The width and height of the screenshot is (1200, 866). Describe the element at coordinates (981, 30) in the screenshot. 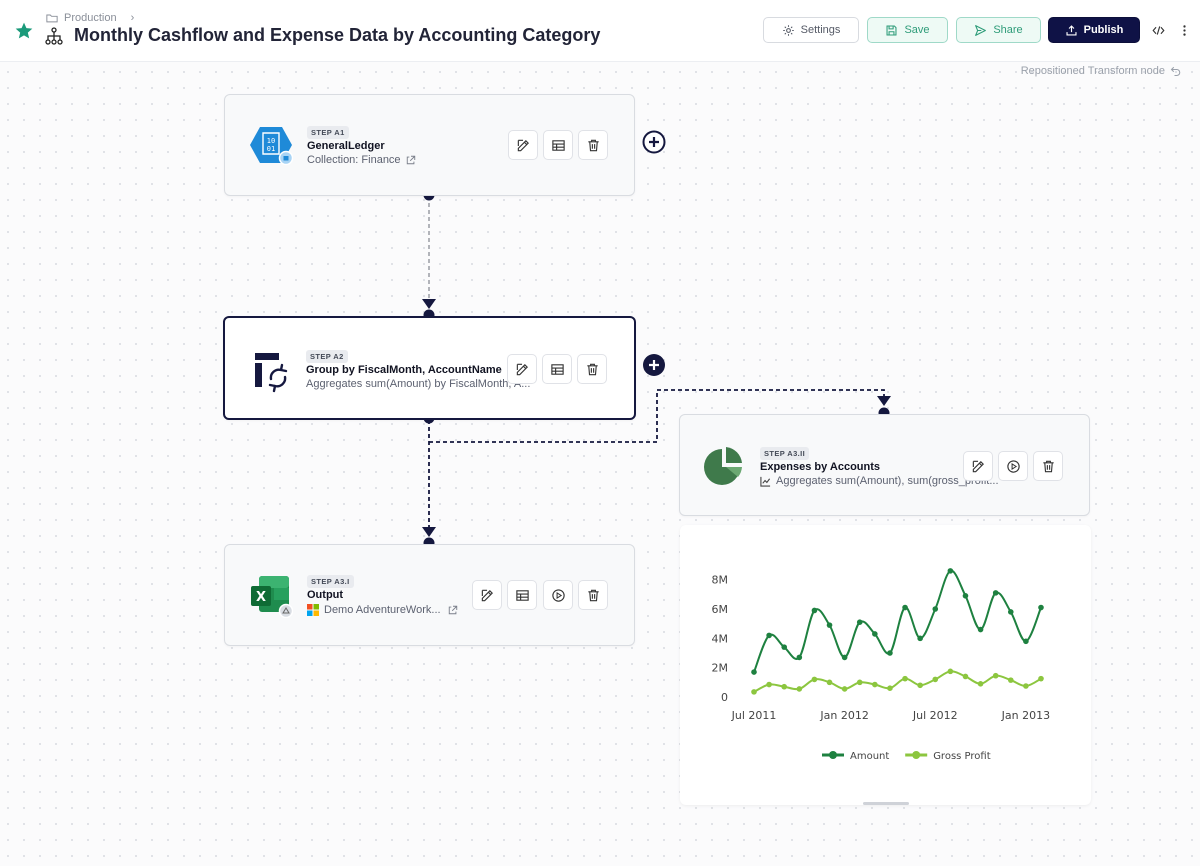

I see `send-icon` at that location.